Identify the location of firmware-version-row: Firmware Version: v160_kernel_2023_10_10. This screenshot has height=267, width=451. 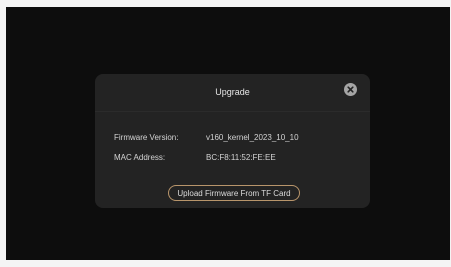
(234, 138).